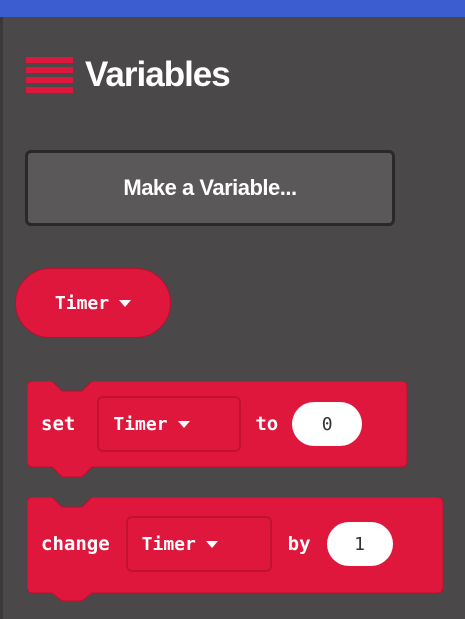 This screenshot has height=619, width=465. Describe the element at coordinates (299, 544) in the screenshot. I see `by-keyword: by` at that location.